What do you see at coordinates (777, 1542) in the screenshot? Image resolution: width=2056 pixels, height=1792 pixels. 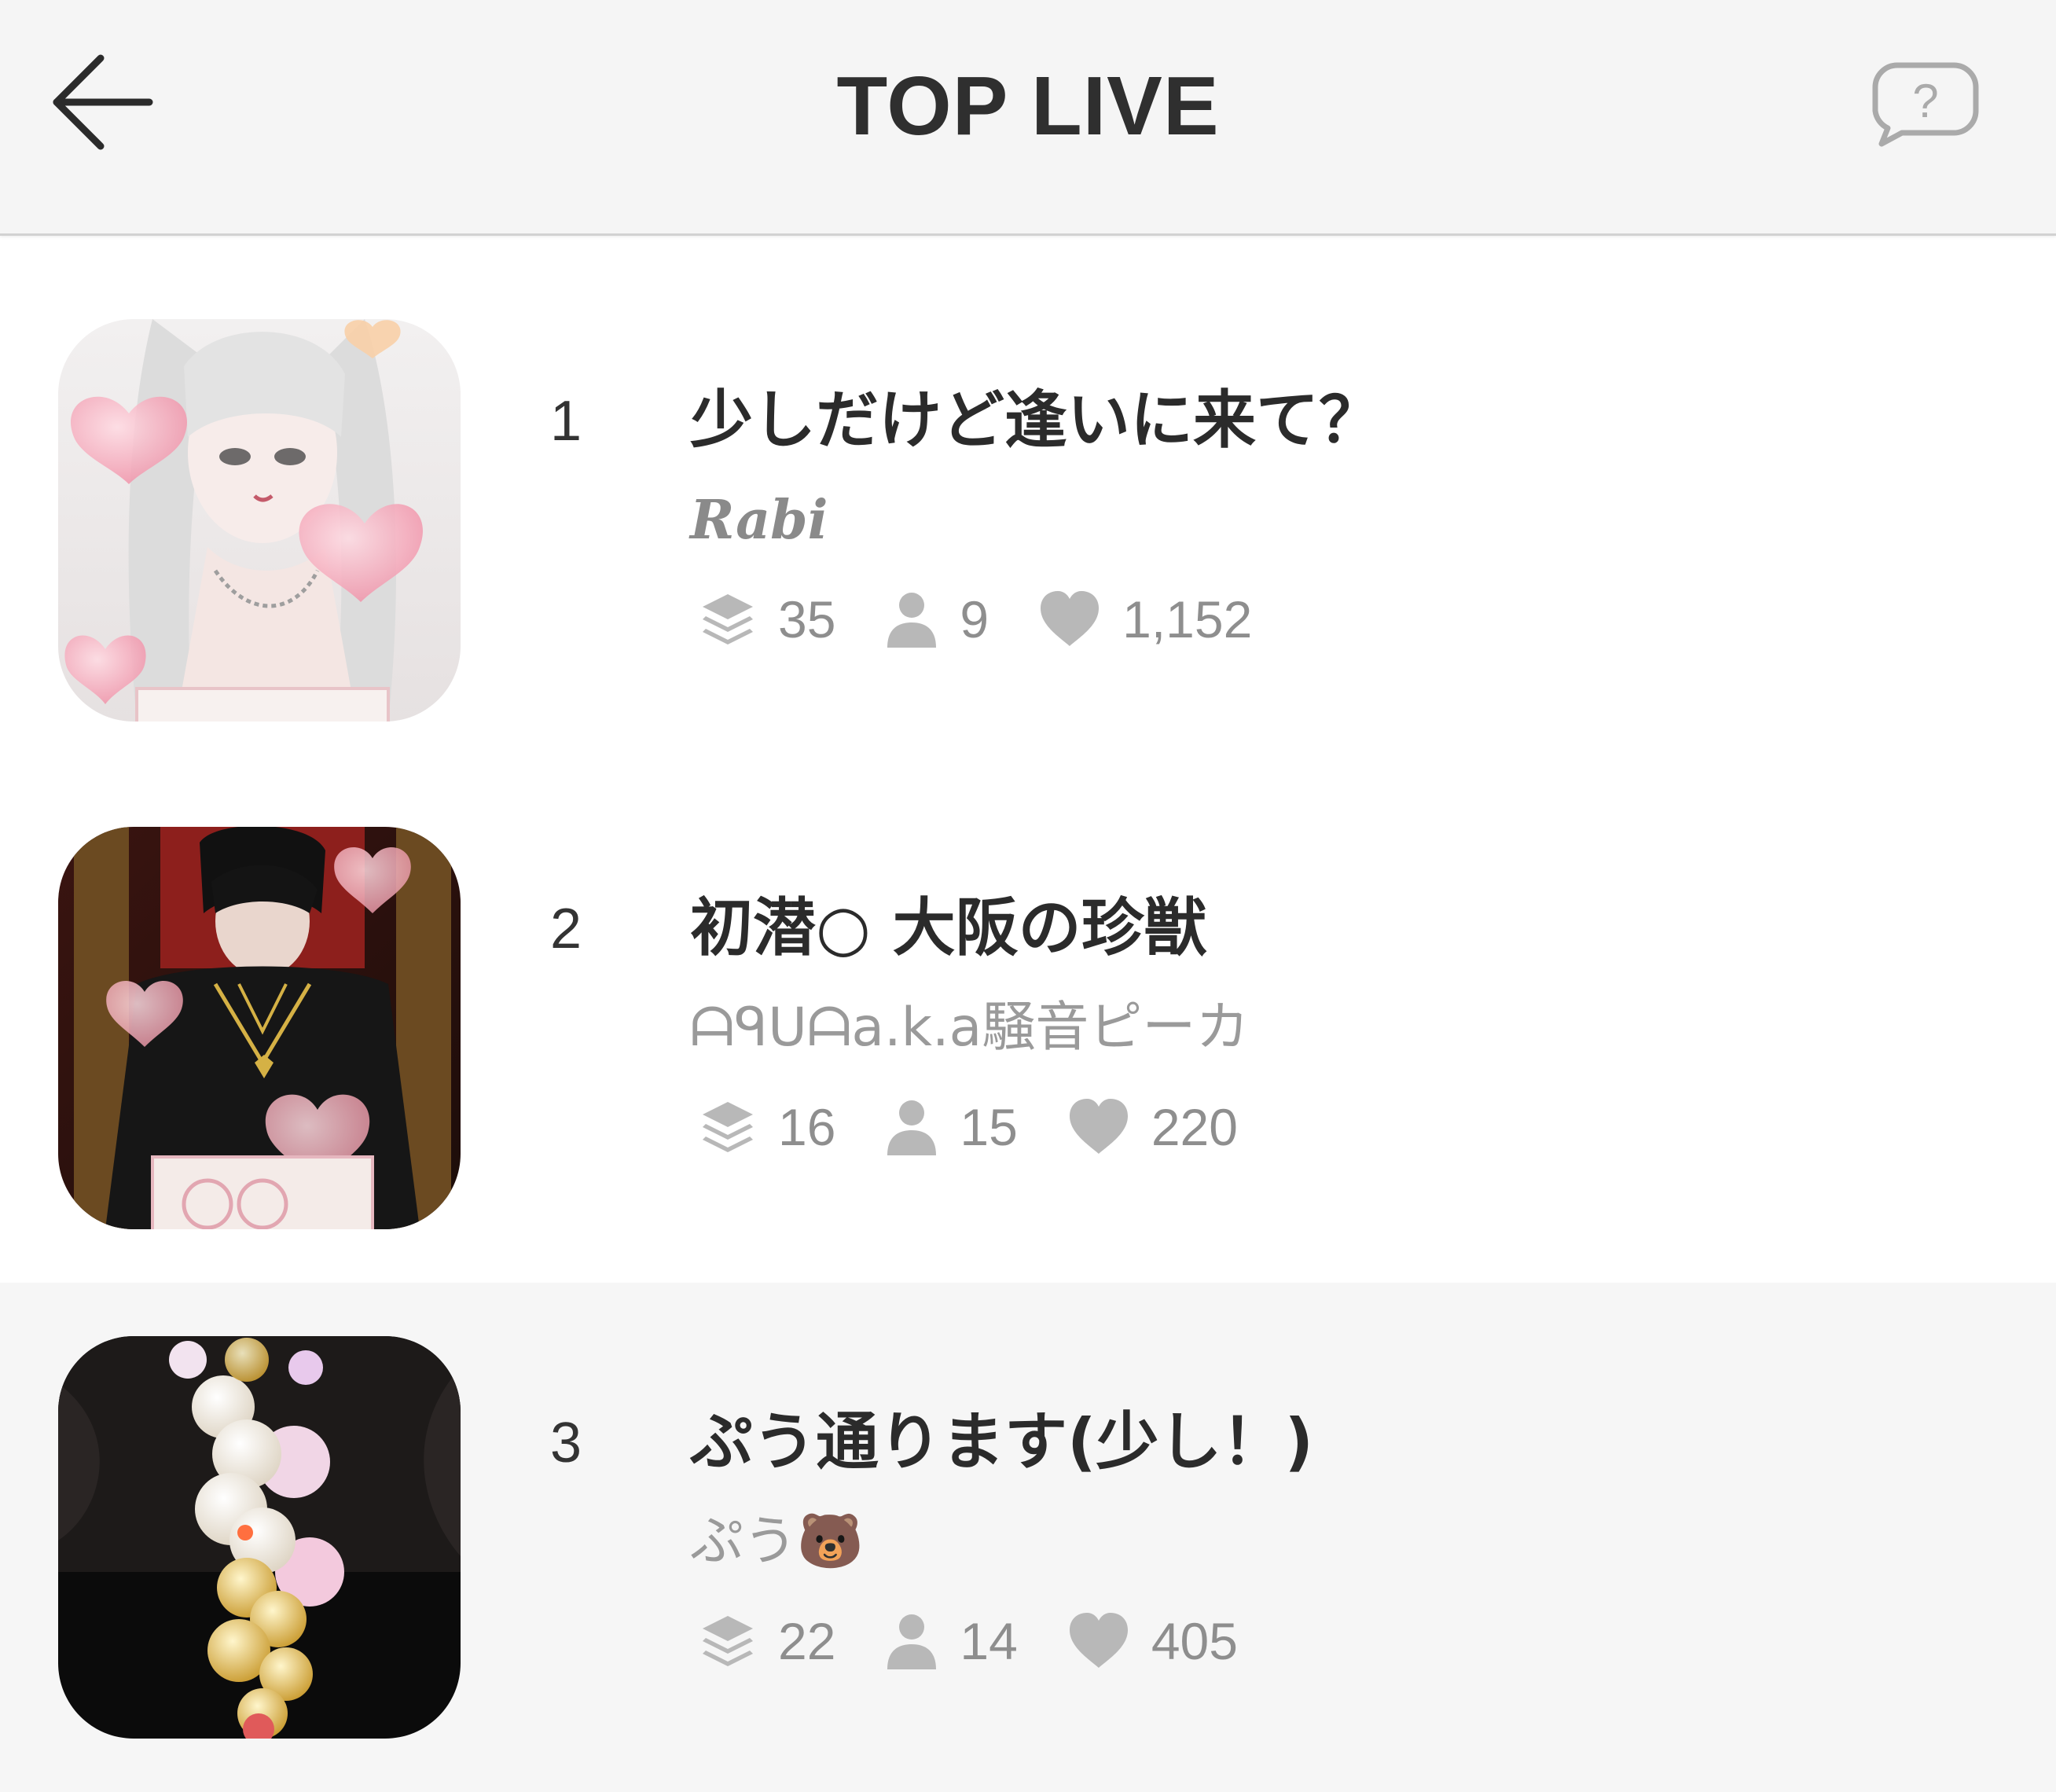 I see `host-name: ぷう🐻` at bounding box center [777, 1542].